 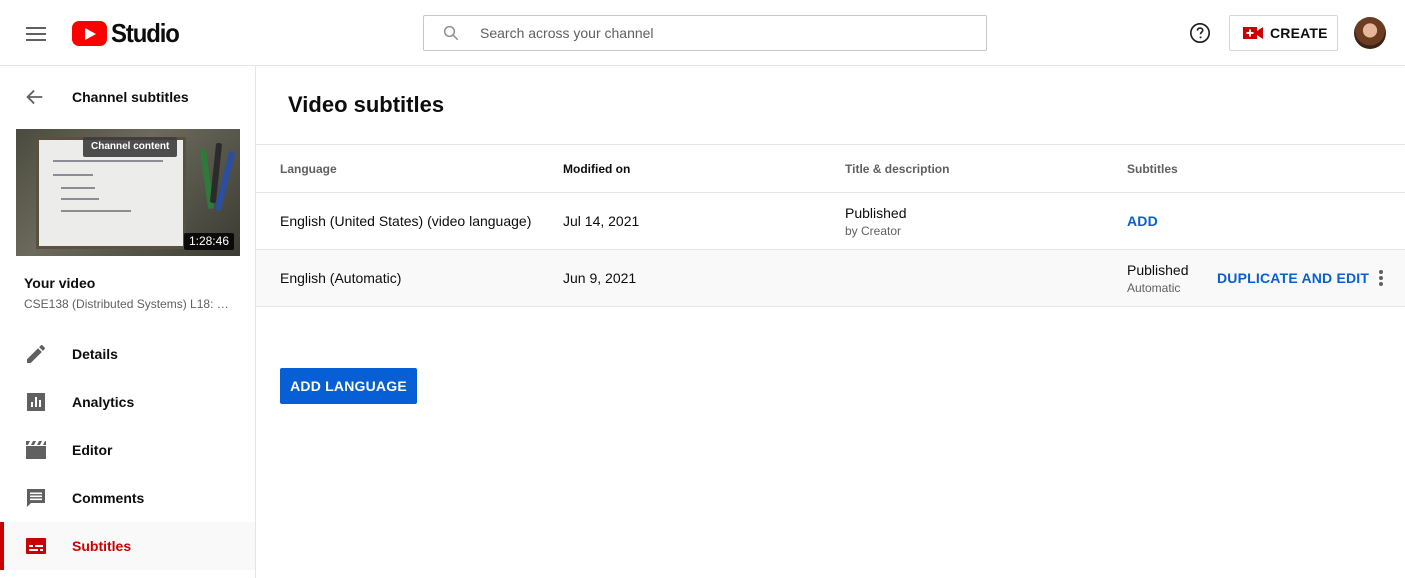 What do you see at coordinates (35, 97) in the screenshot?
I see `back-arrow-icon` at bounding box center [35, 97].